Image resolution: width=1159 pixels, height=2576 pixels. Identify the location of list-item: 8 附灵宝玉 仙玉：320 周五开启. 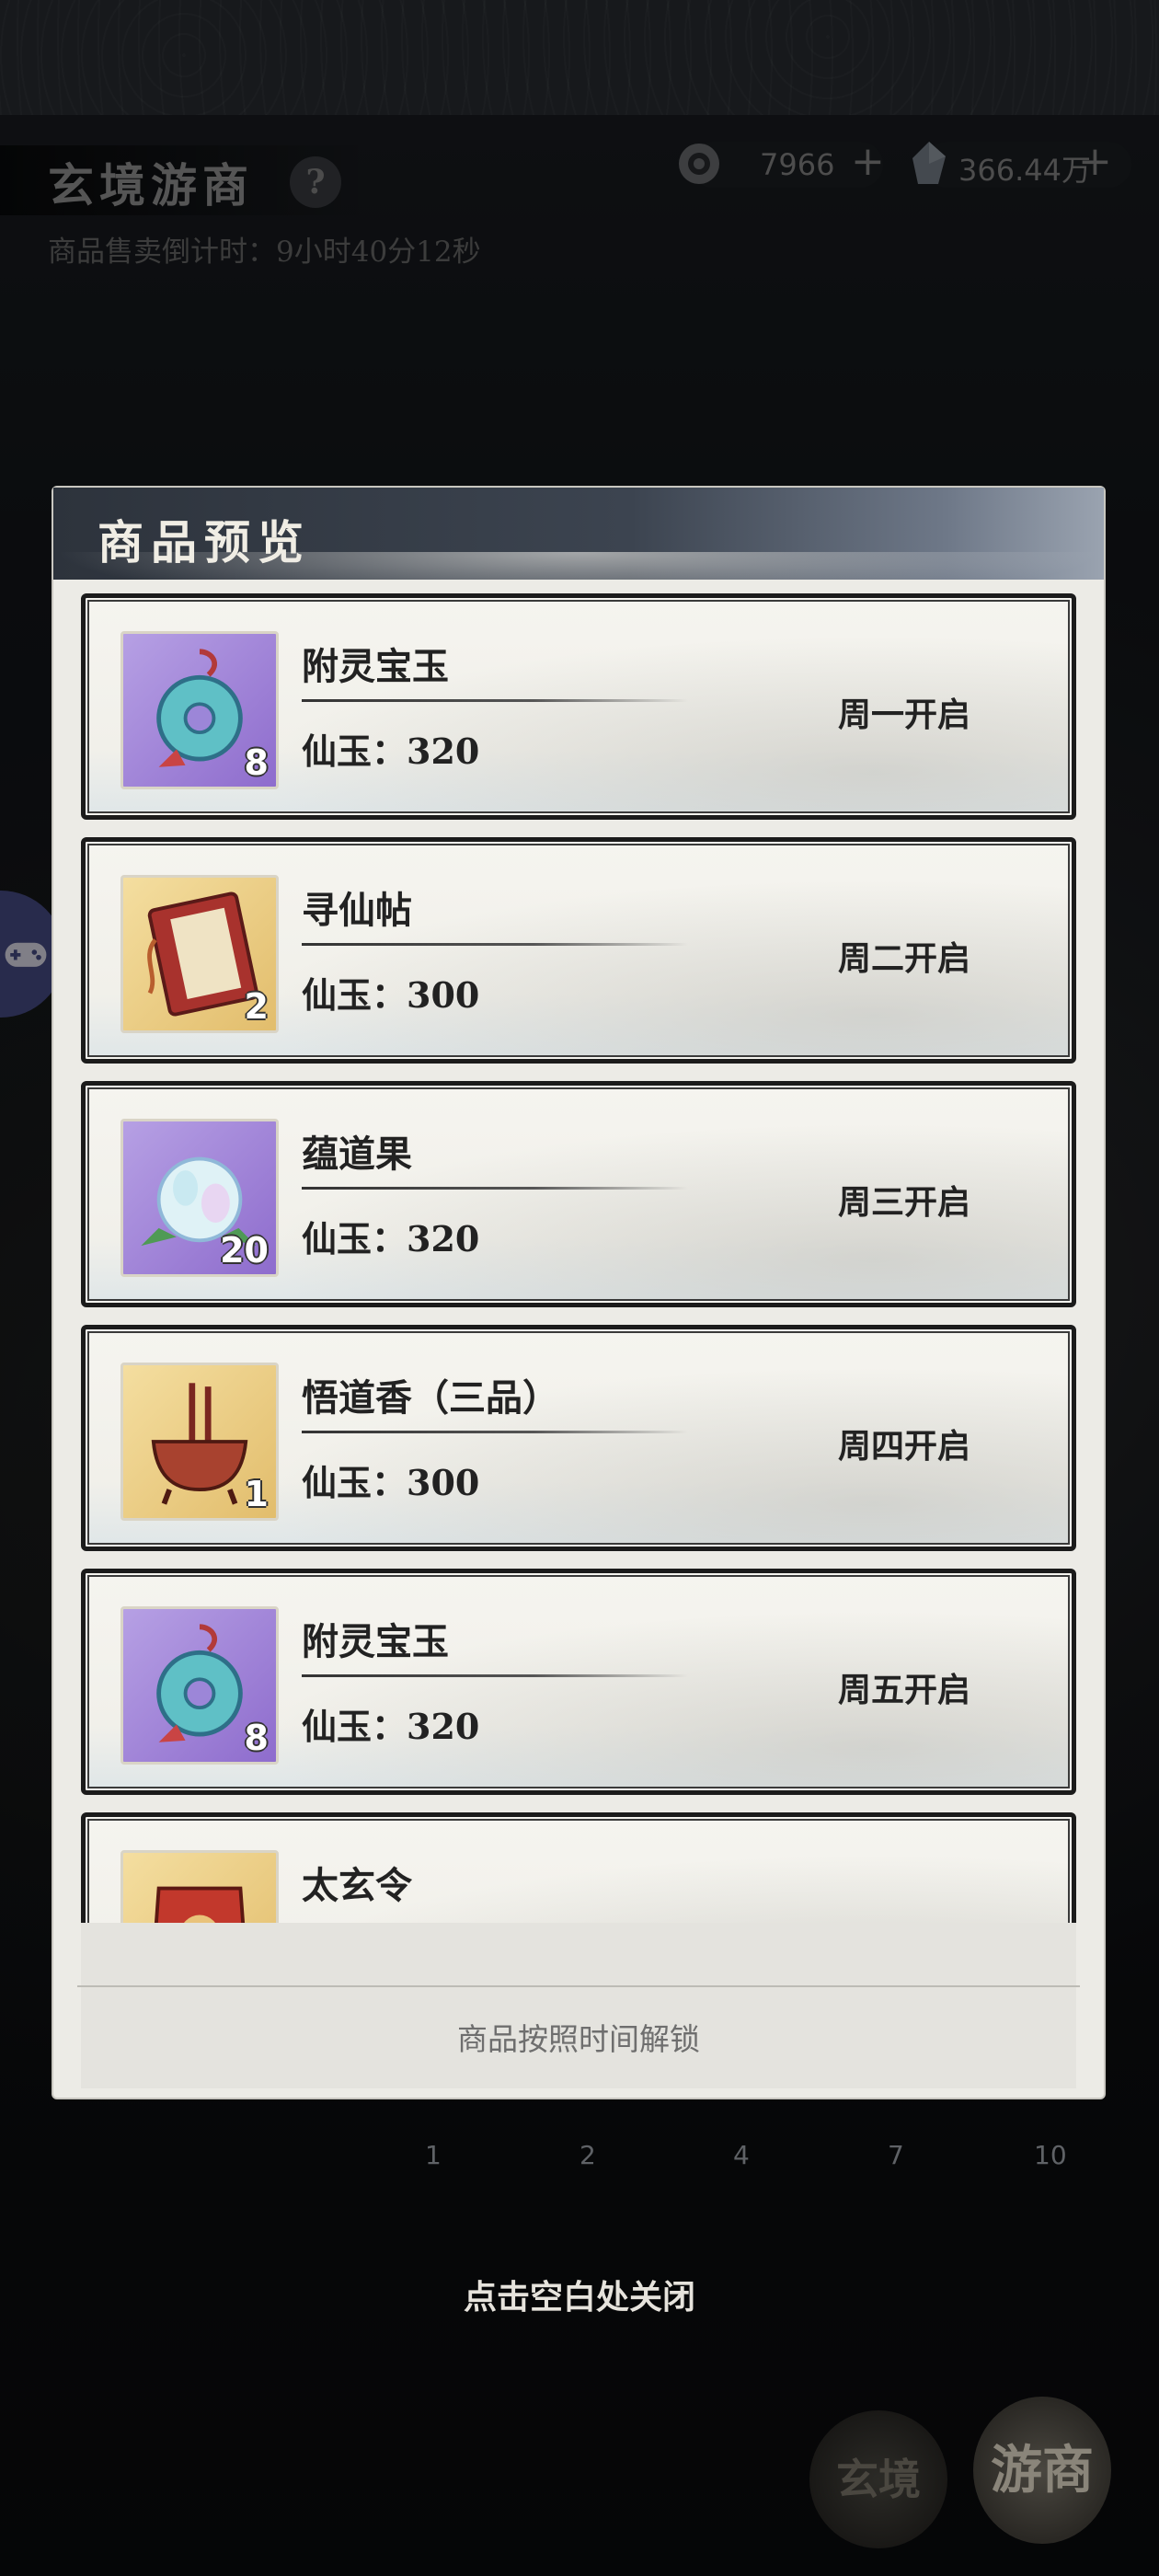
(578, 1682).